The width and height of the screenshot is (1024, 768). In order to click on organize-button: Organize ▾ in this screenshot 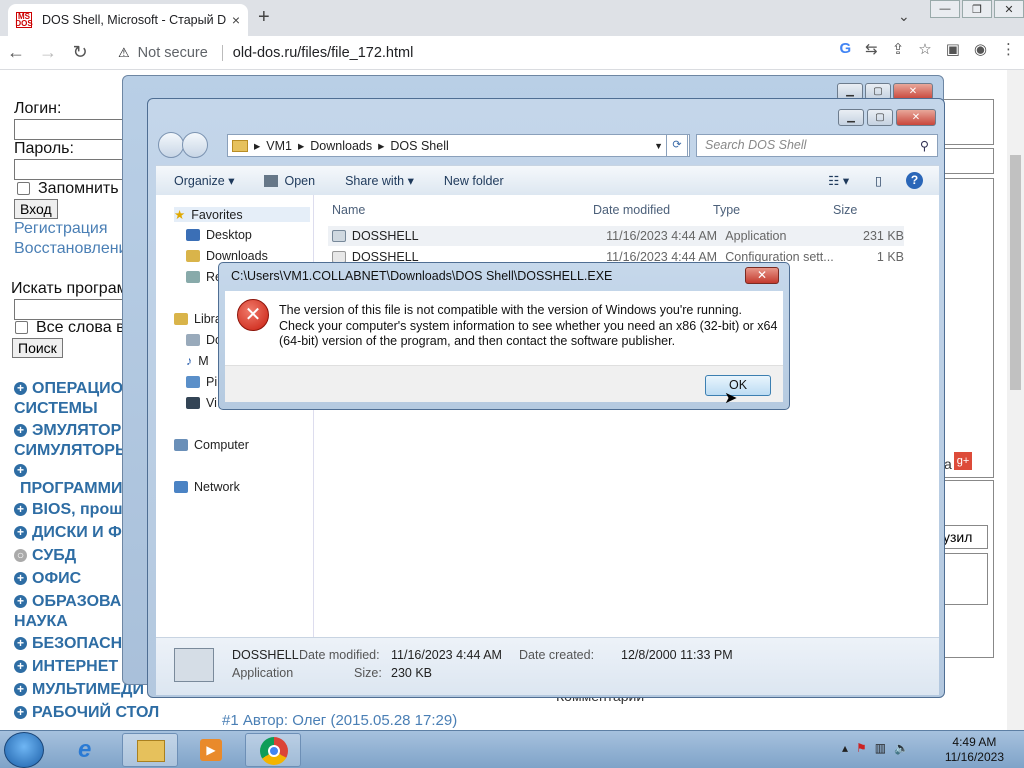, I will do `click(204, 180)`.